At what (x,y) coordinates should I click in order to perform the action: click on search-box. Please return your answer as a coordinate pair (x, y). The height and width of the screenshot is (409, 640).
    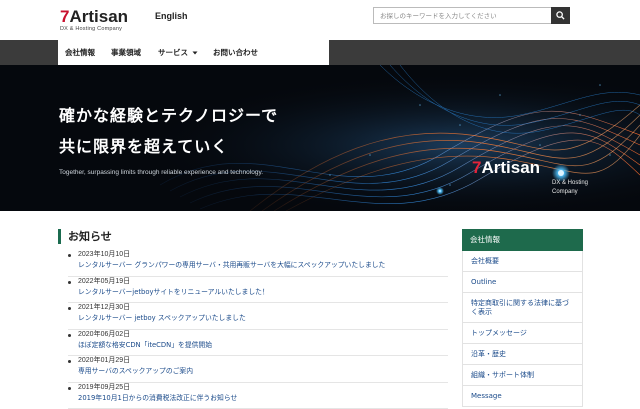
    Looking at the image, I should click on (471, 15).